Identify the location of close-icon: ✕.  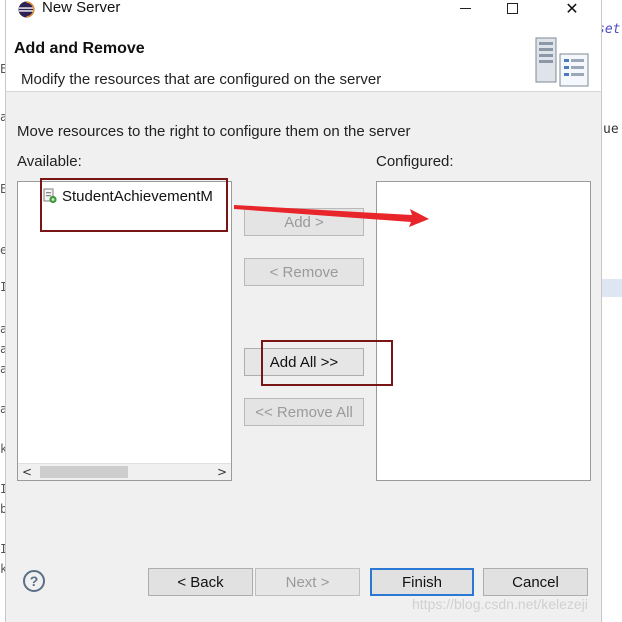
(572, 9).